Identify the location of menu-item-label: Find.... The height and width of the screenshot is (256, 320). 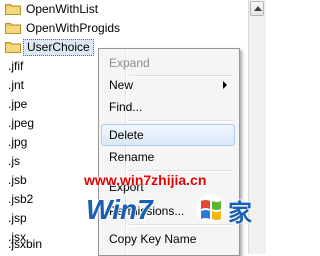
(126, 107).